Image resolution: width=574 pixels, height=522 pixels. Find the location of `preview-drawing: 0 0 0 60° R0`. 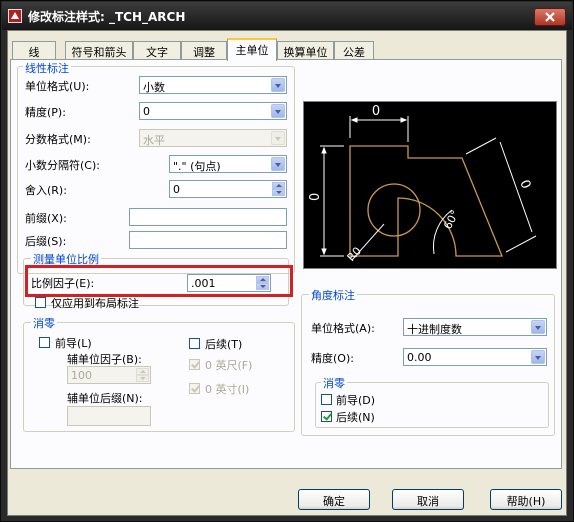

preview-drawing: 0 0 0 60° R0 is located at coordinates (422, 184).